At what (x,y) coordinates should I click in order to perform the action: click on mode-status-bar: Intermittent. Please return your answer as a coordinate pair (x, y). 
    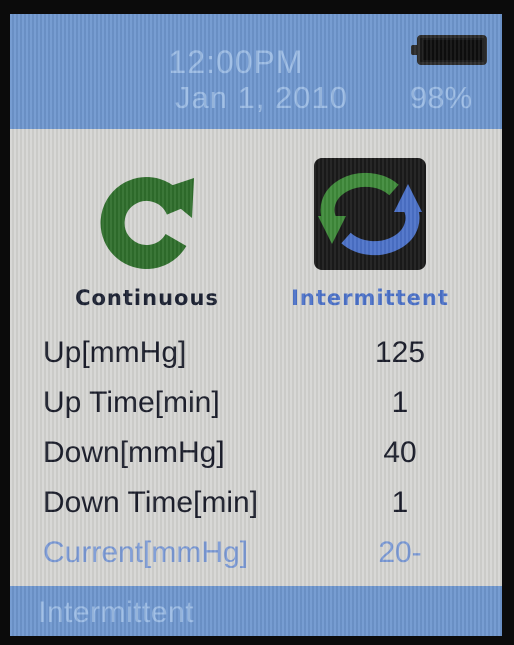
    Looking at the image, I should click on (256, 611).